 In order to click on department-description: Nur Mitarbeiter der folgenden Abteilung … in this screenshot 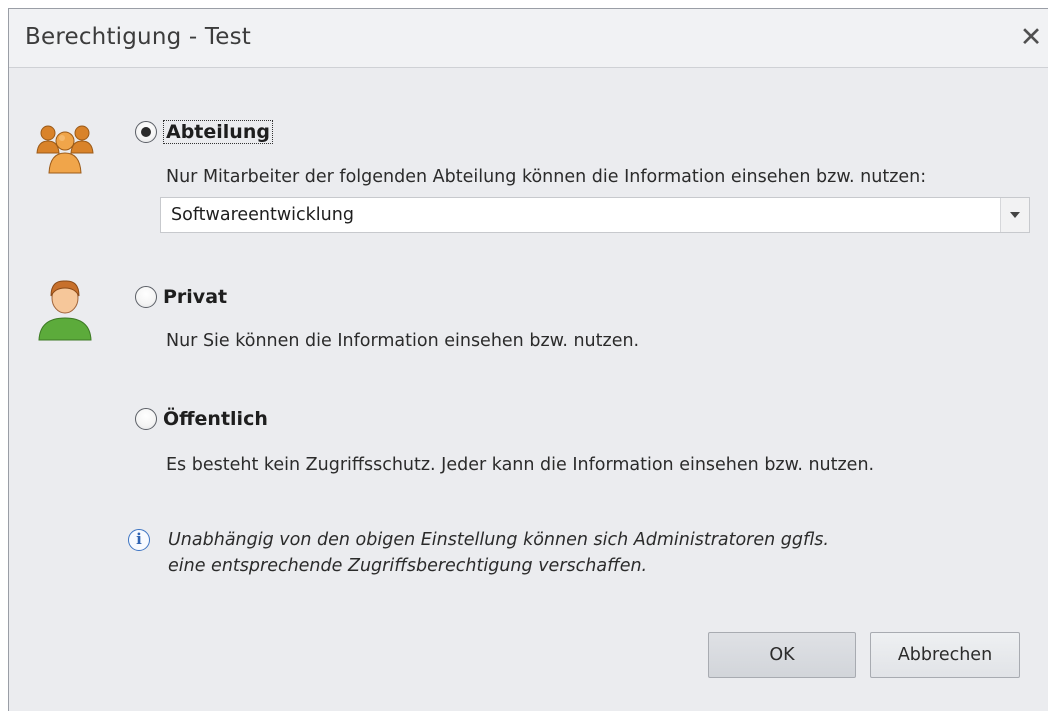, I will do `click(546, 177)`.